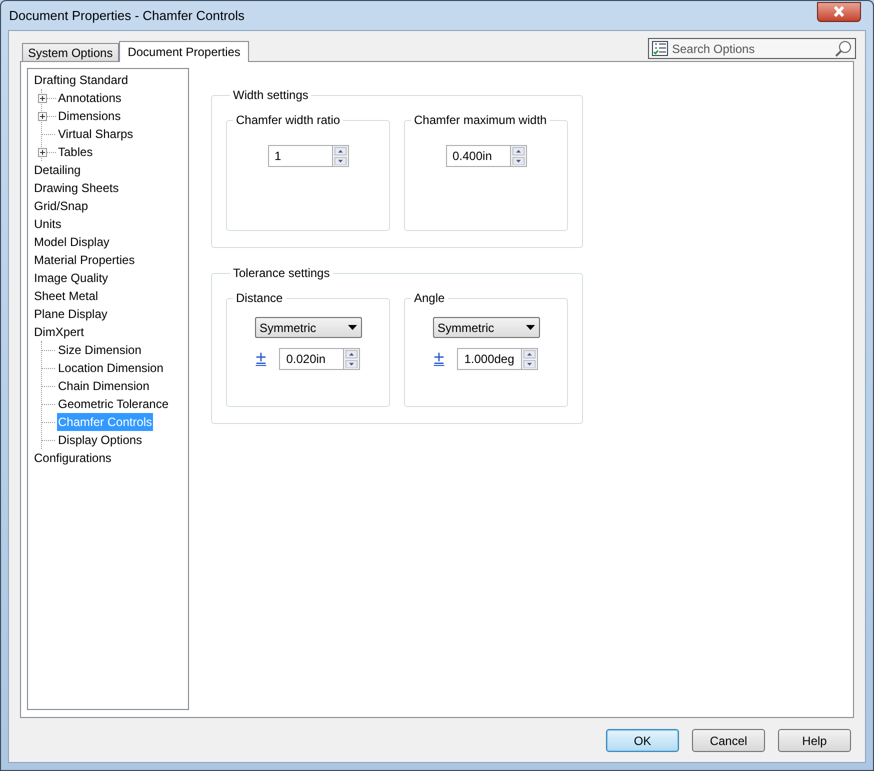  I want to click on tree-item: Drawing Sheets, so click(76, 188).